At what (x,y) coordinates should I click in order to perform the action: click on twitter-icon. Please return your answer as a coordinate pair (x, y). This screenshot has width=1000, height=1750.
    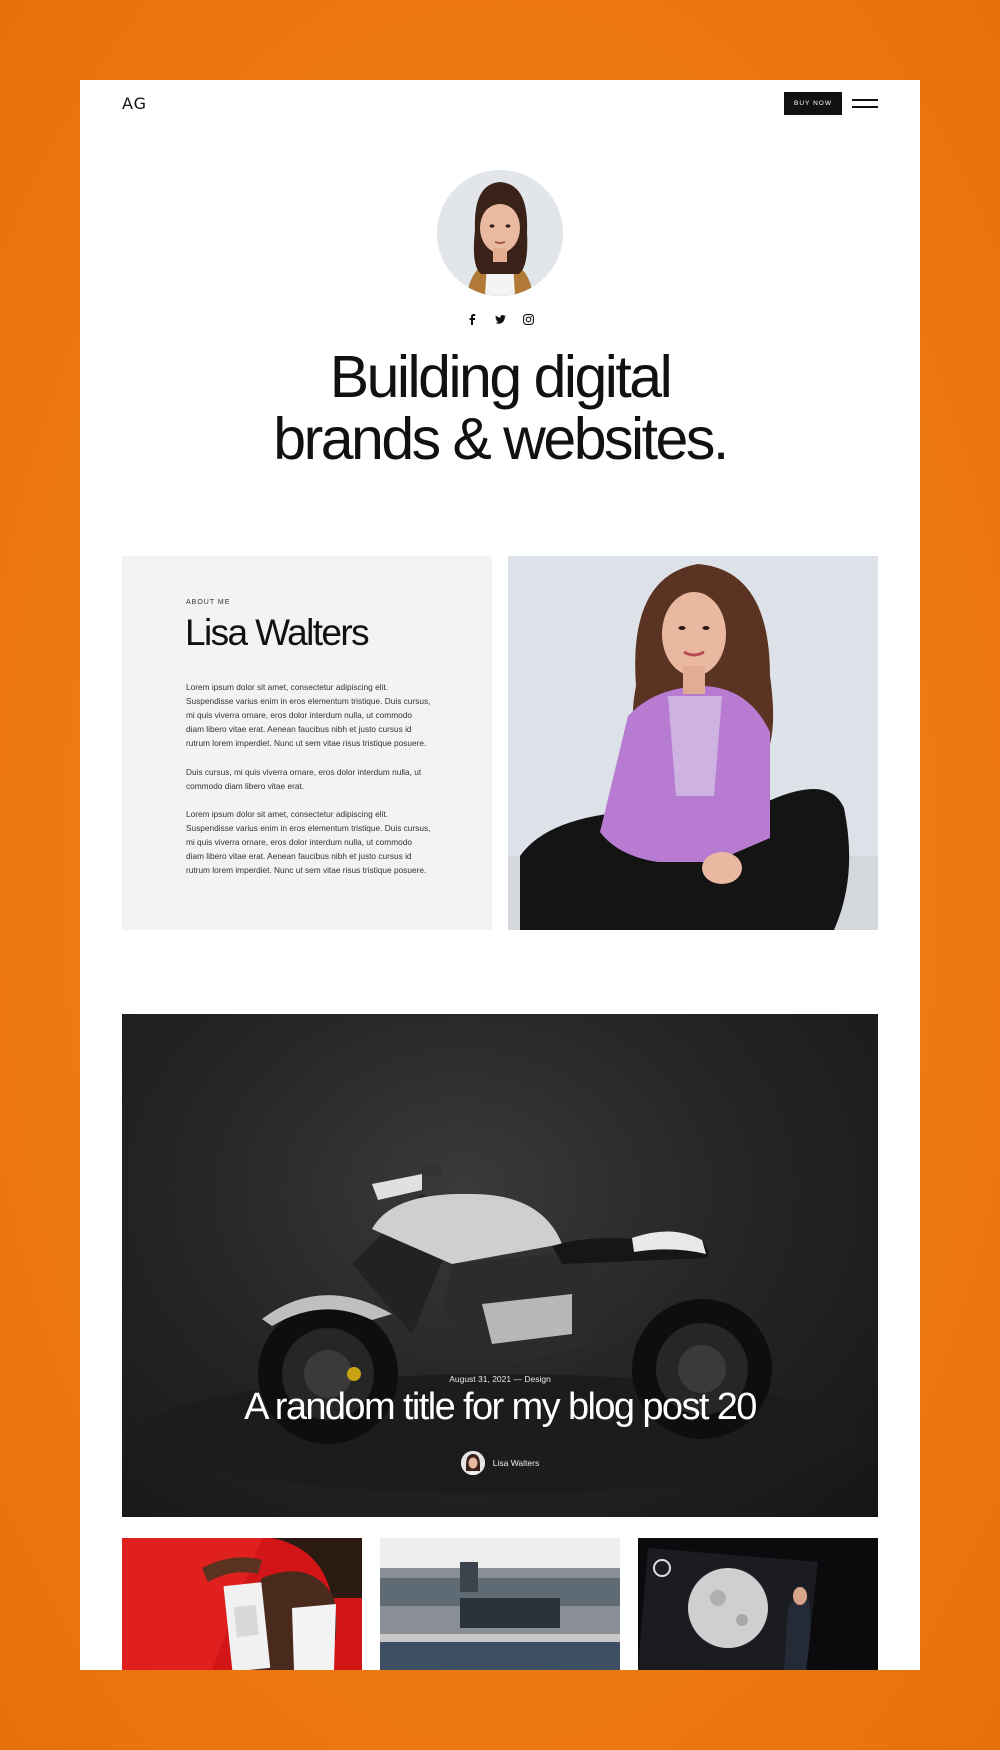
    Looking at the image, I should click on (500, 319).